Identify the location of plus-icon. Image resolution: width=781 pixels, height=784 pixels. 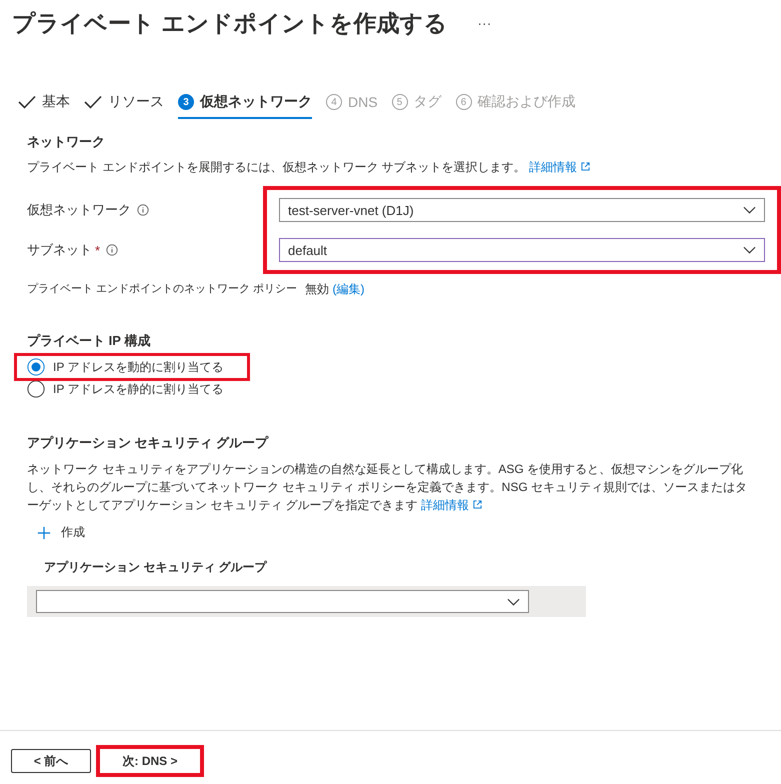
(44, 533).